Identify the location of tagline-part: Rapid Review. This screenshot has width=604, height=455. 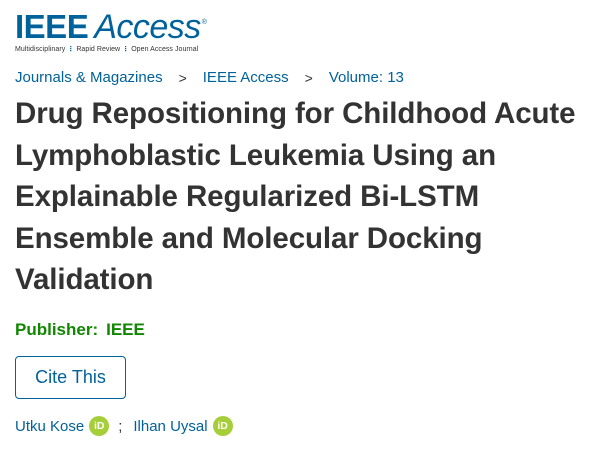
(98, 49).